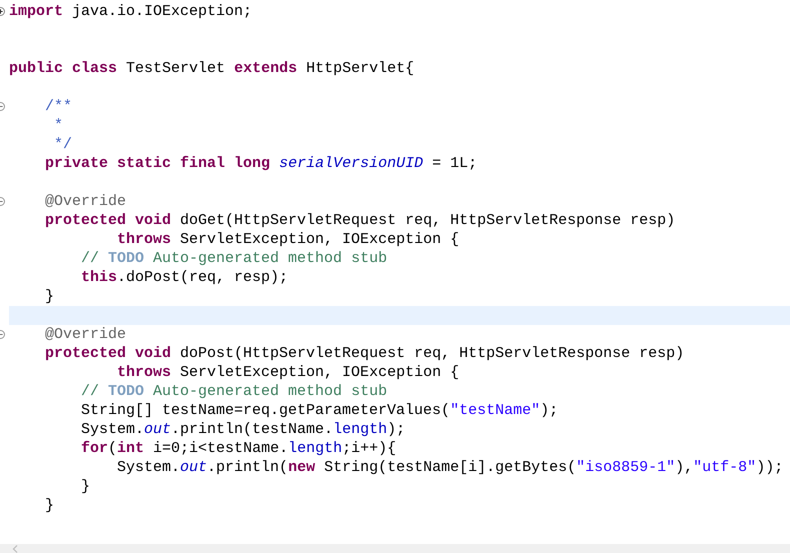 This screenshot has height=553, width=790. What do you see at coordinates (360, 220) in the screenshot?
I see `code-line: protected void doGet(HttpServletRequest req, HttpServletResponse resp)` at bounding box center [360, 220].